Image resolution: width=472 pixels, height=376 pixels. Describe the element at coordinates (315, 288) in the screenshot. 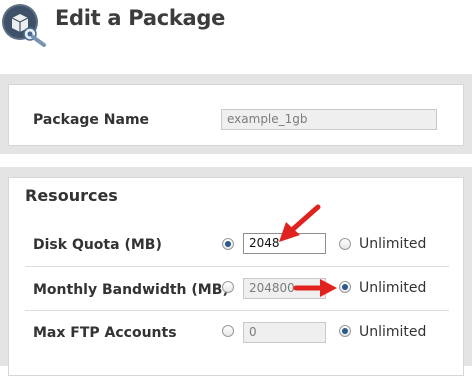

I see `arrow-to-bandwidth-unlimited-icon` at that location.